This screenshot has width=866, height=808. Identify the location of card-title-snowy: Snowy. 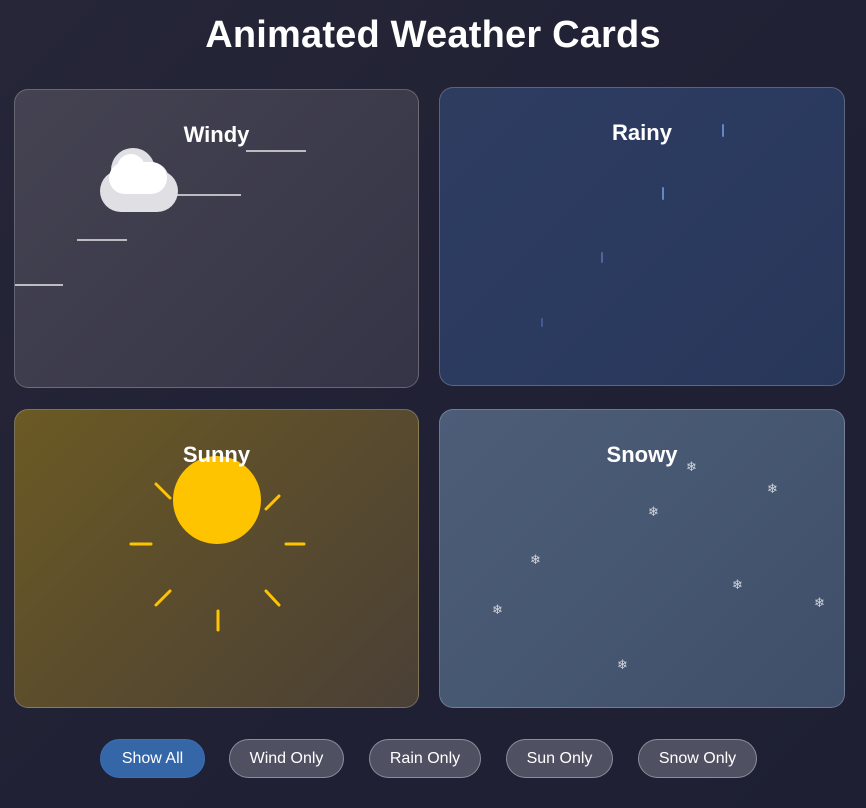
(642, 454).